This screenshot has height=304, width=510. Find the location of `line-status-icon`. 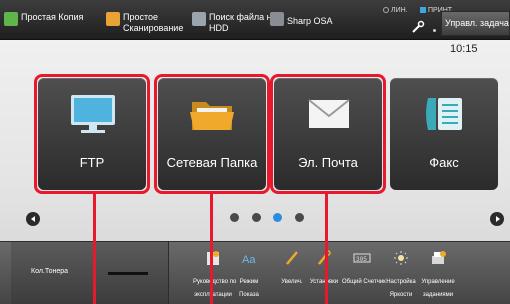

line-status-icon is located at coordinates (386, 10).